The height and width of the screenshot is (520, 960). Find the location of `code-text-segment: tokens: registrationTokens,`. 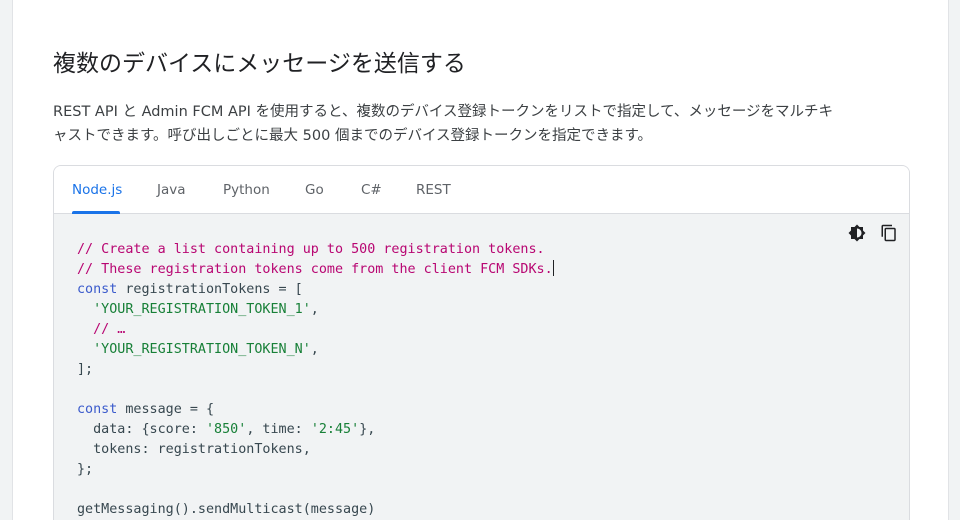

code-text-segment: tokens: registrationTokens, is located at coordinates (202, 449).